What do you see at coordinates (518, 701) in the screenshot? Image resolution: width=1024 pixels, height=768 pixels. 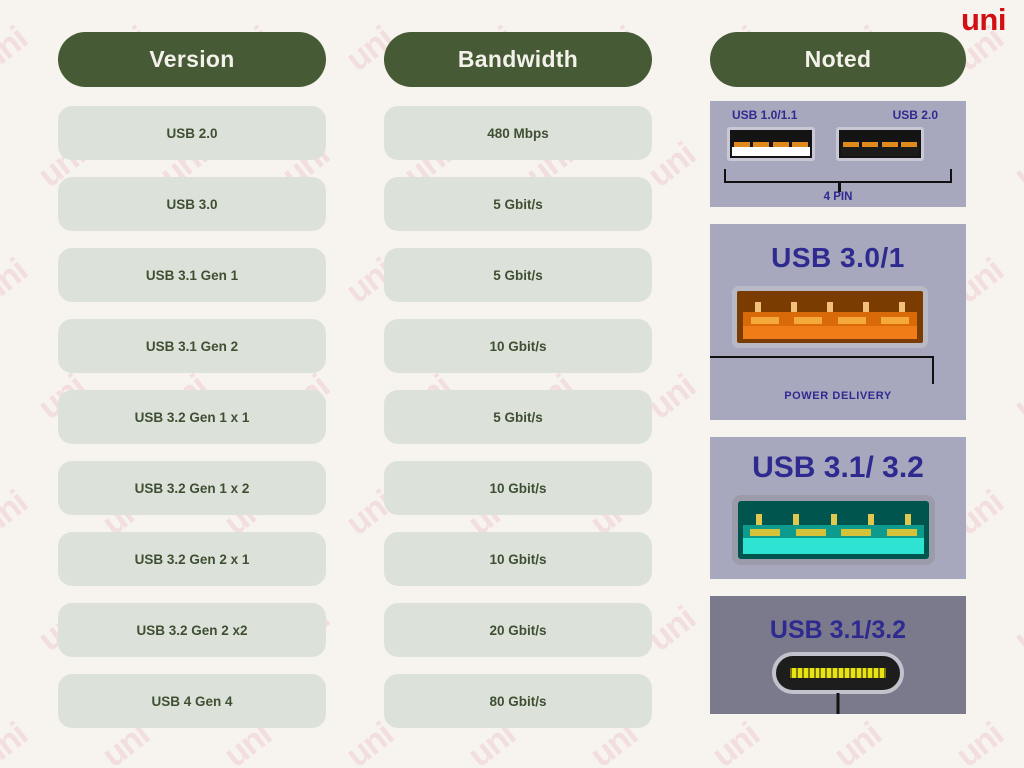 I see `table-cell-bandwidth: 80 Gbit/s` at bounding box center [518, 701].